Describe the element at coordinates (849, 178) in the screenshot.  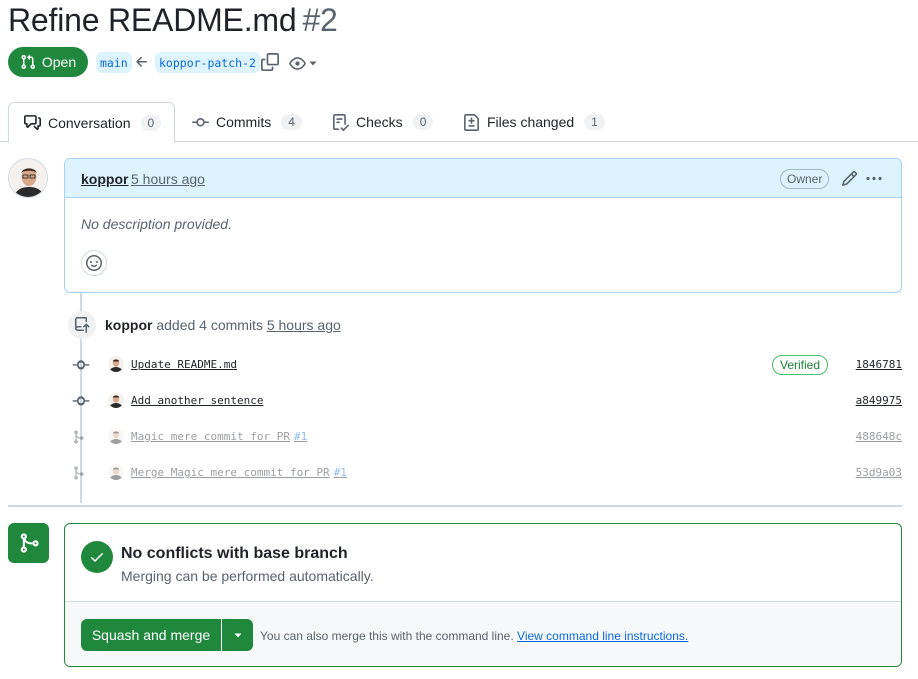
I see `pencil-icon` at that location.